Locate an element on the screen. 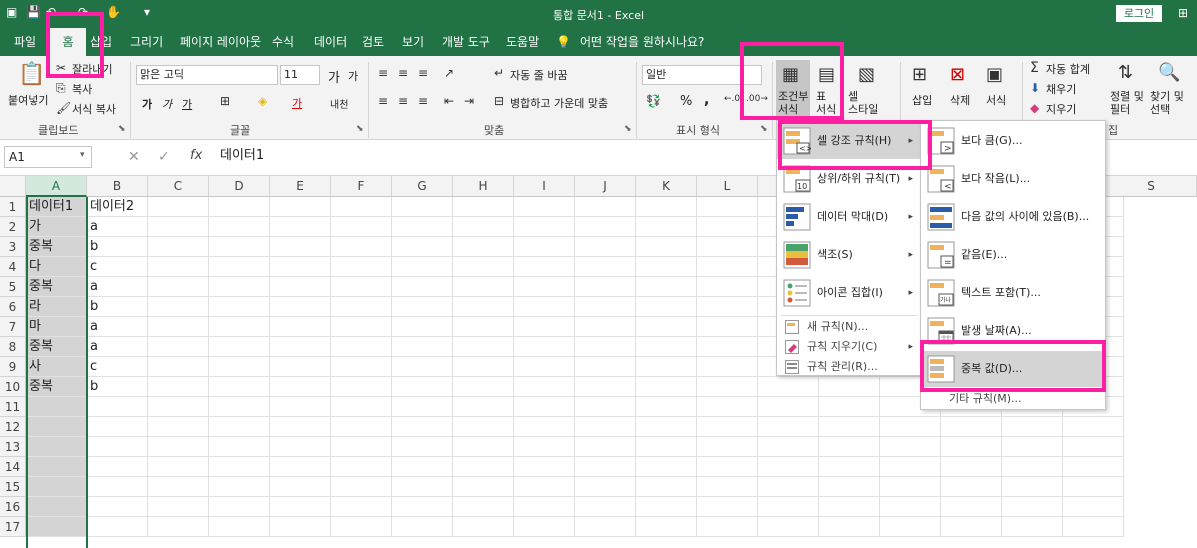 The height and width of the screenshot is (548, 1197). column-header-j: J is located at coordinates (605, 186).